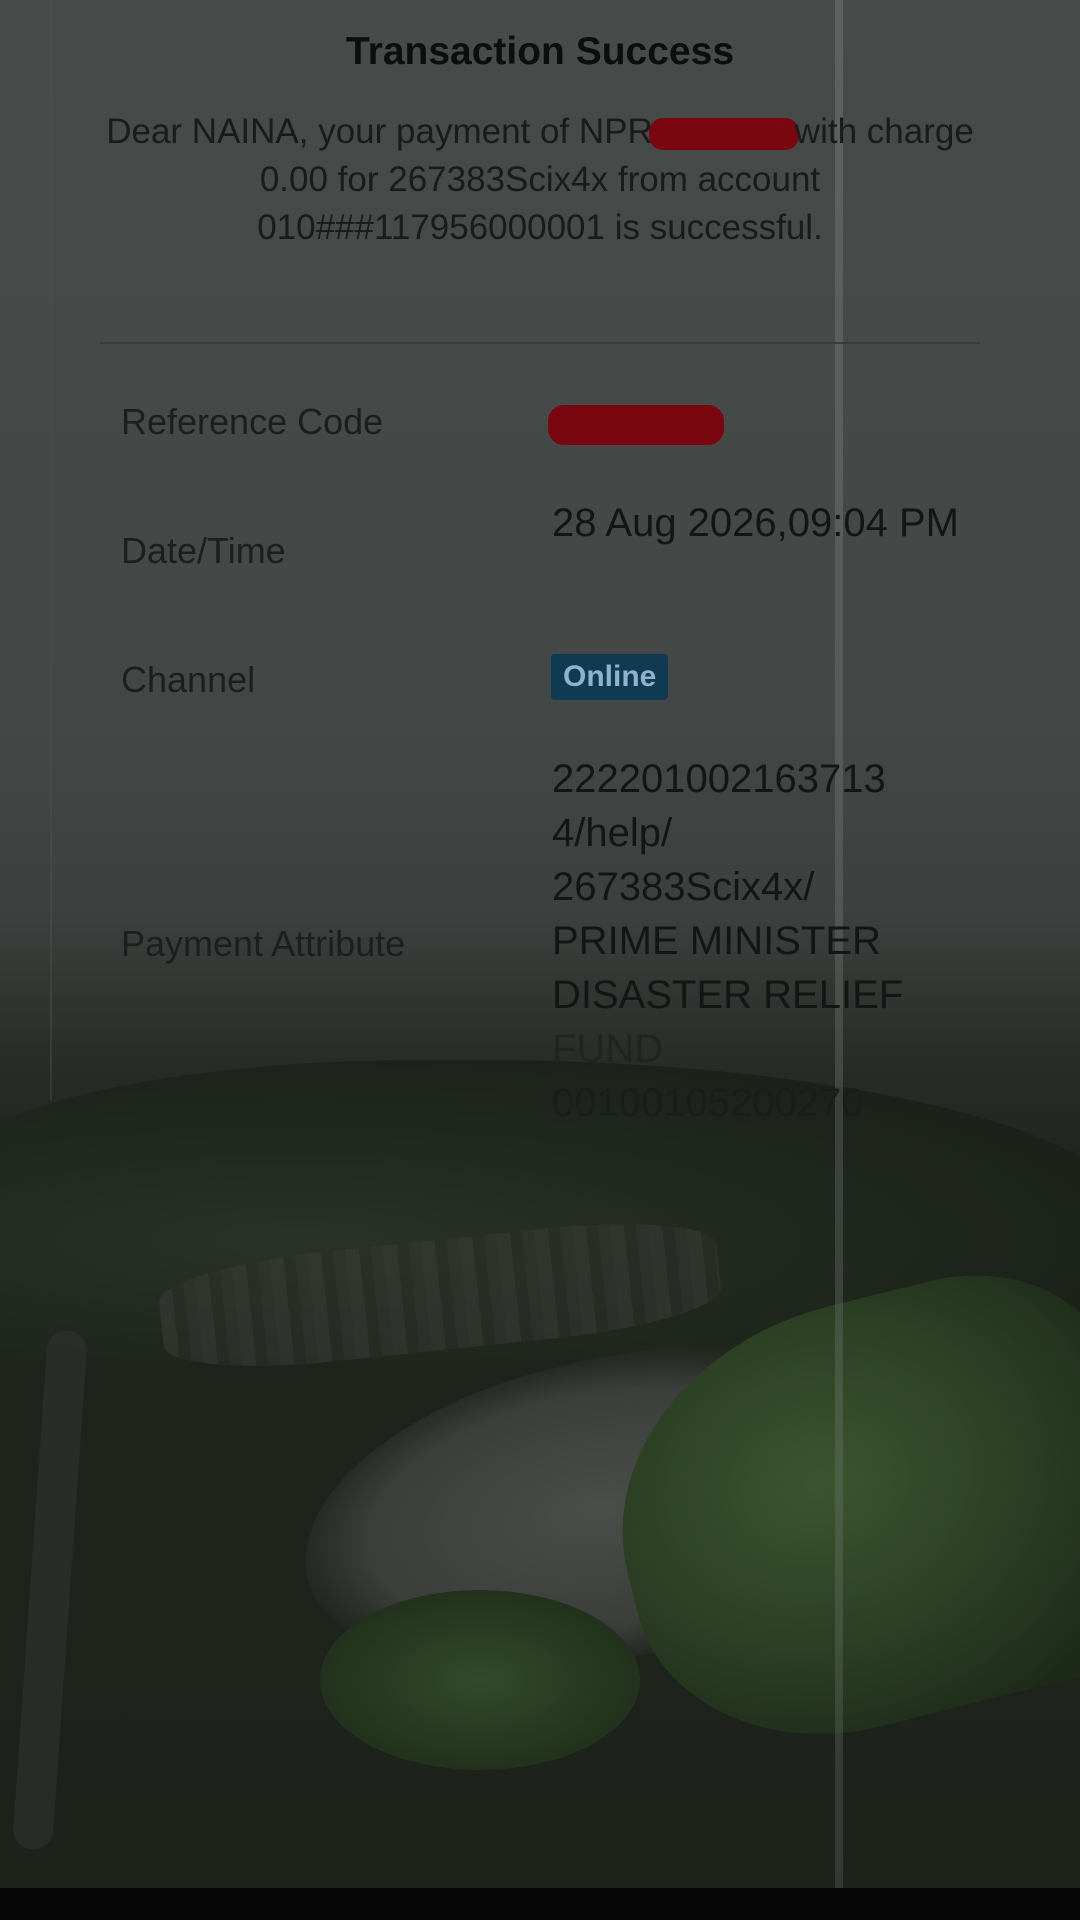  What do you see at coordinates (755, 523) in the screenshot?
I see `datetime-value: 28 Aug 2026,09:04 PM` at bounding box center [755, 523].